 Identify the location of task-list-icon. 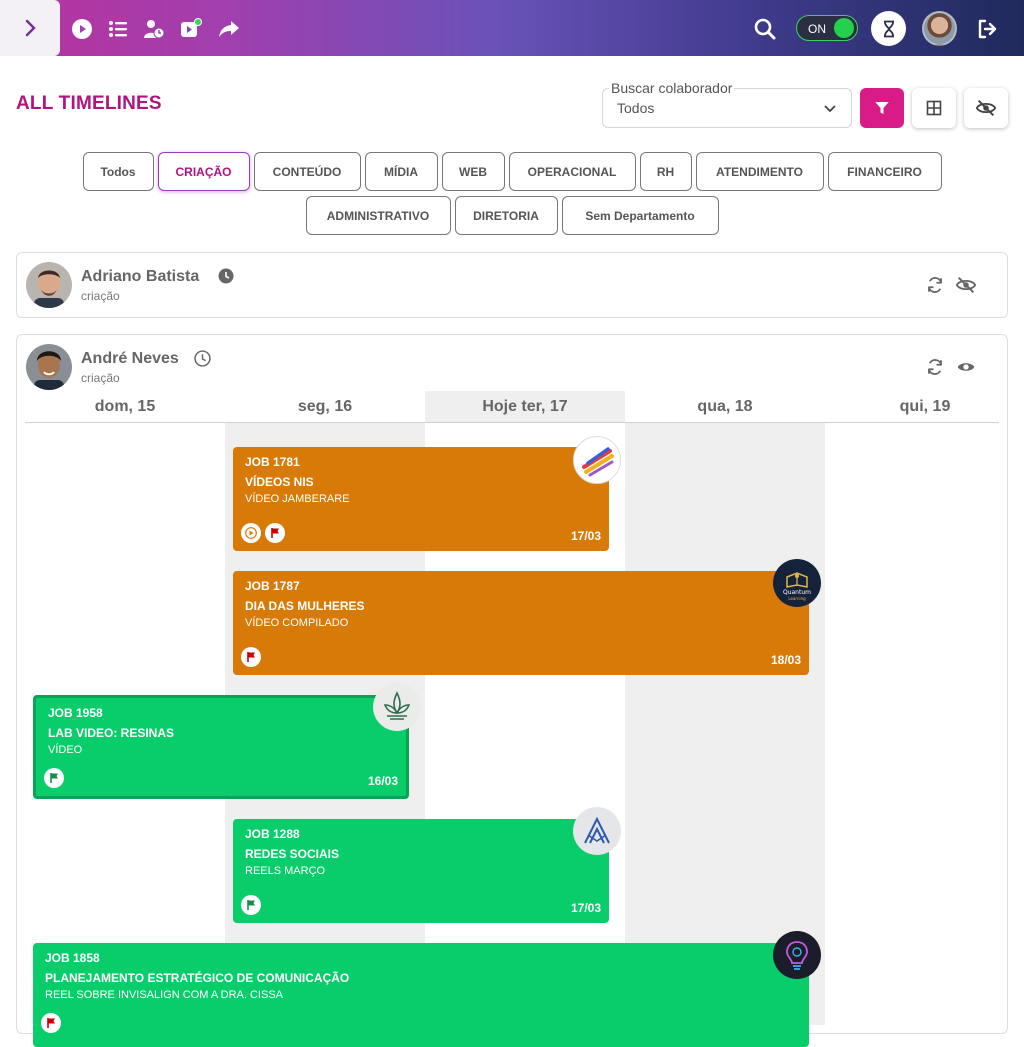
(118, 29).